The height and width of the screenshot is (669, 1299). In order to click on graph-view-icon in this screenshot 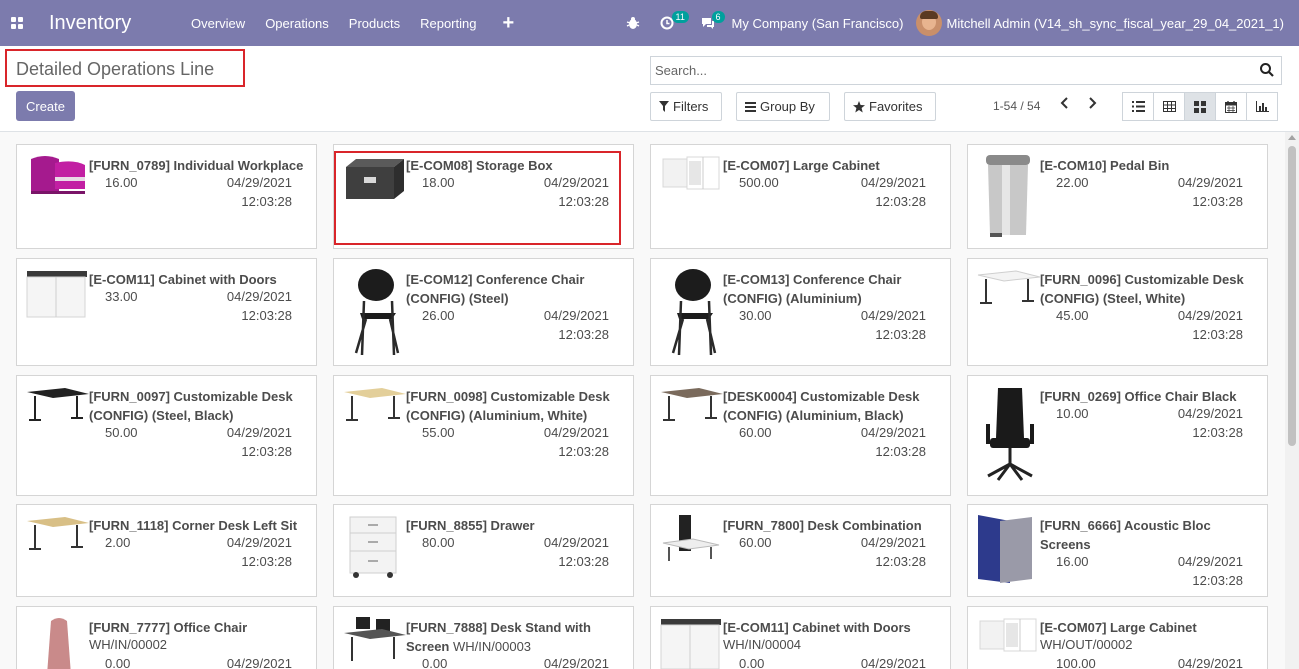, I will do `click(1262, 106)`.